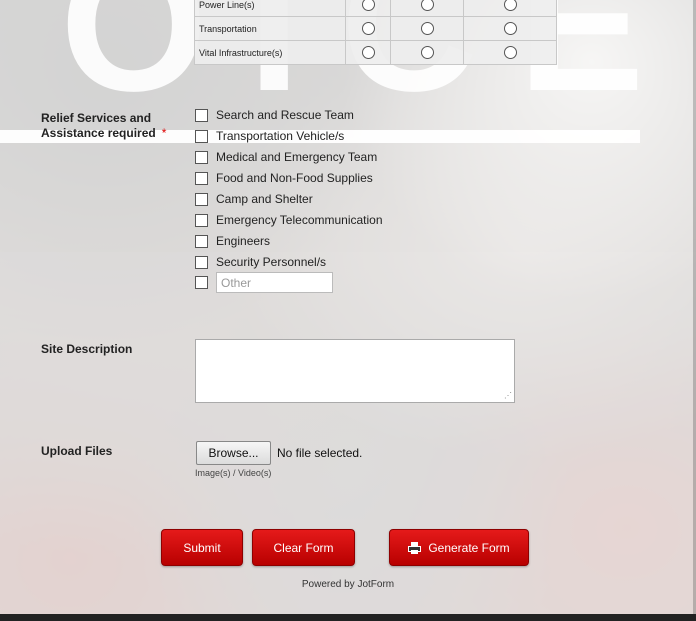  Describe the element at coordinates (285, 115) in the screenshot. I see `checkbox-label: Search and Rescue Team` at that location.